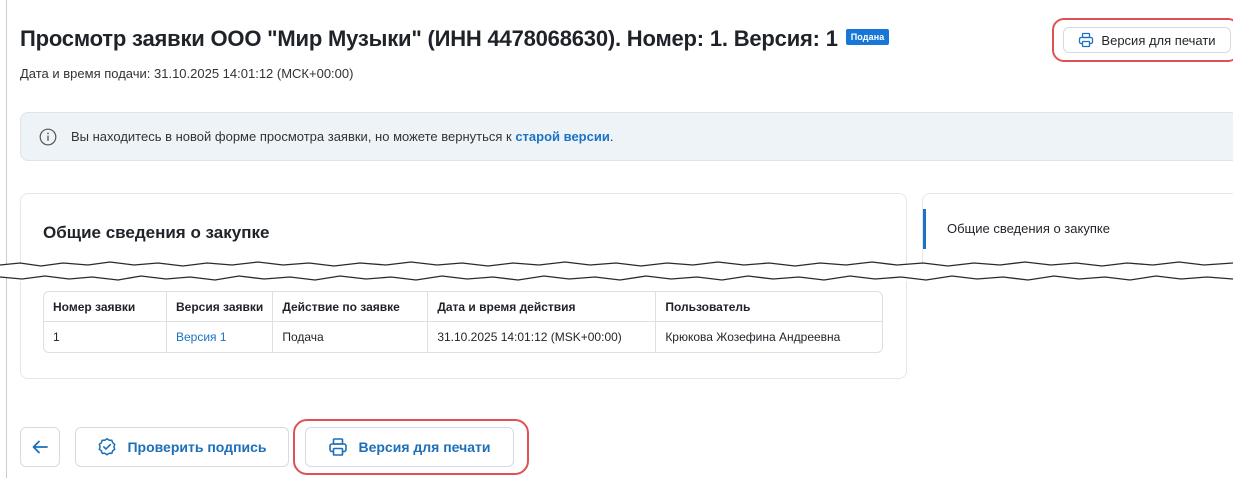  I want to click on cell-user: Крюкова Жозефина Андреевна, so click(753, 337).